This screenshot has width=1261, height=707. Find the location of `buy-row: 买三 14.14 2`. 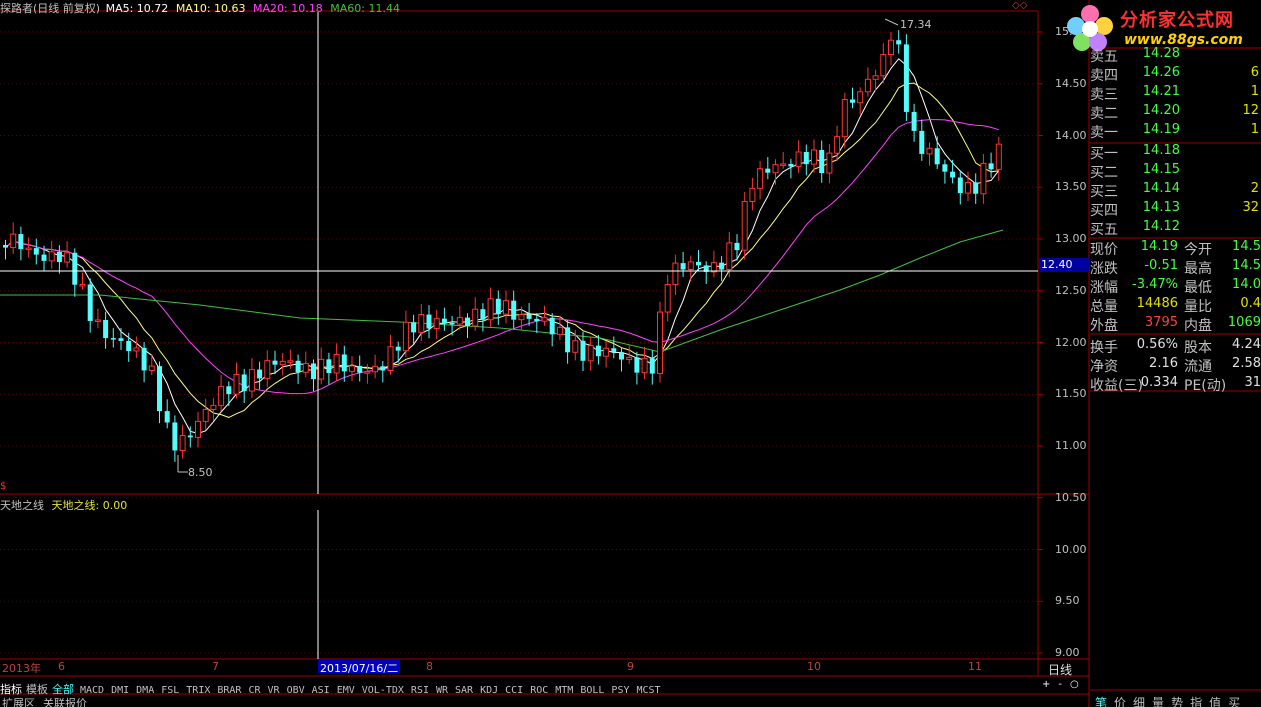

buy-row: 买三 14.14 2 is located at coordinates (1175, 190).